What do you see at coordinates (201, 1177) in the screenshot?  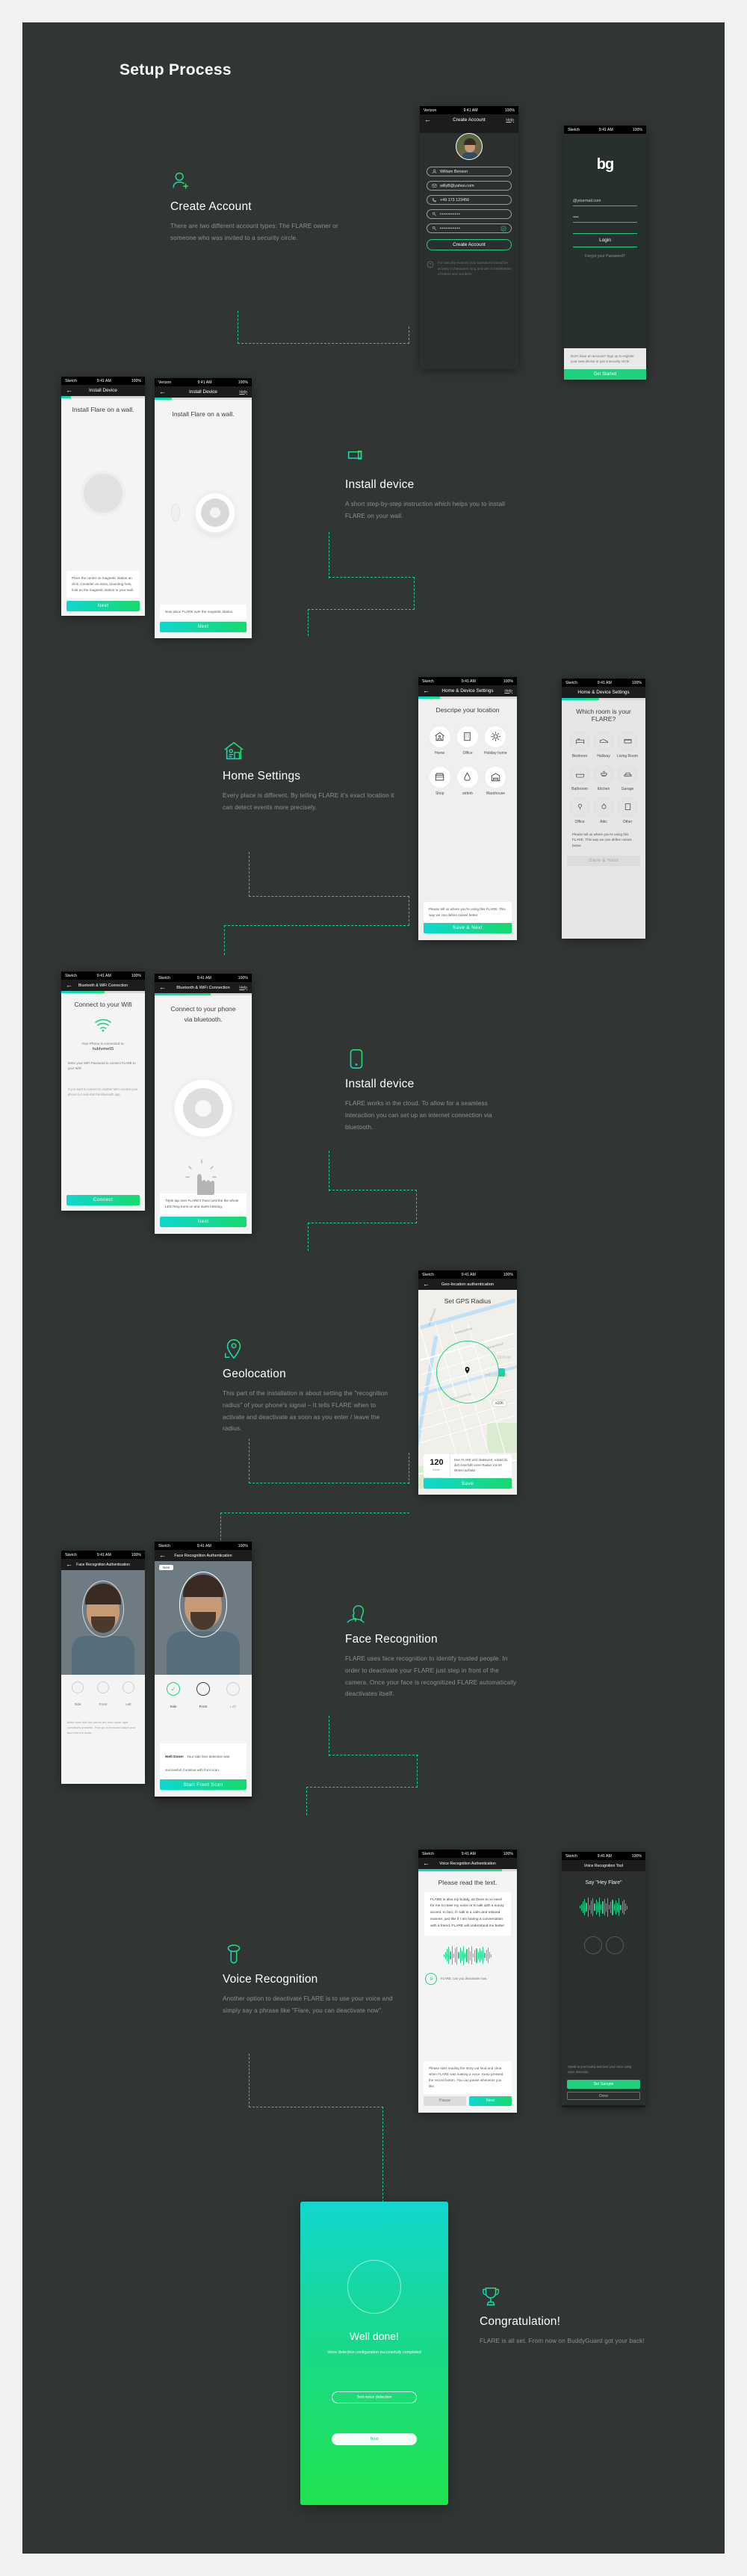 I see `hand-tap-icon` at bounding box center [201, 1177].